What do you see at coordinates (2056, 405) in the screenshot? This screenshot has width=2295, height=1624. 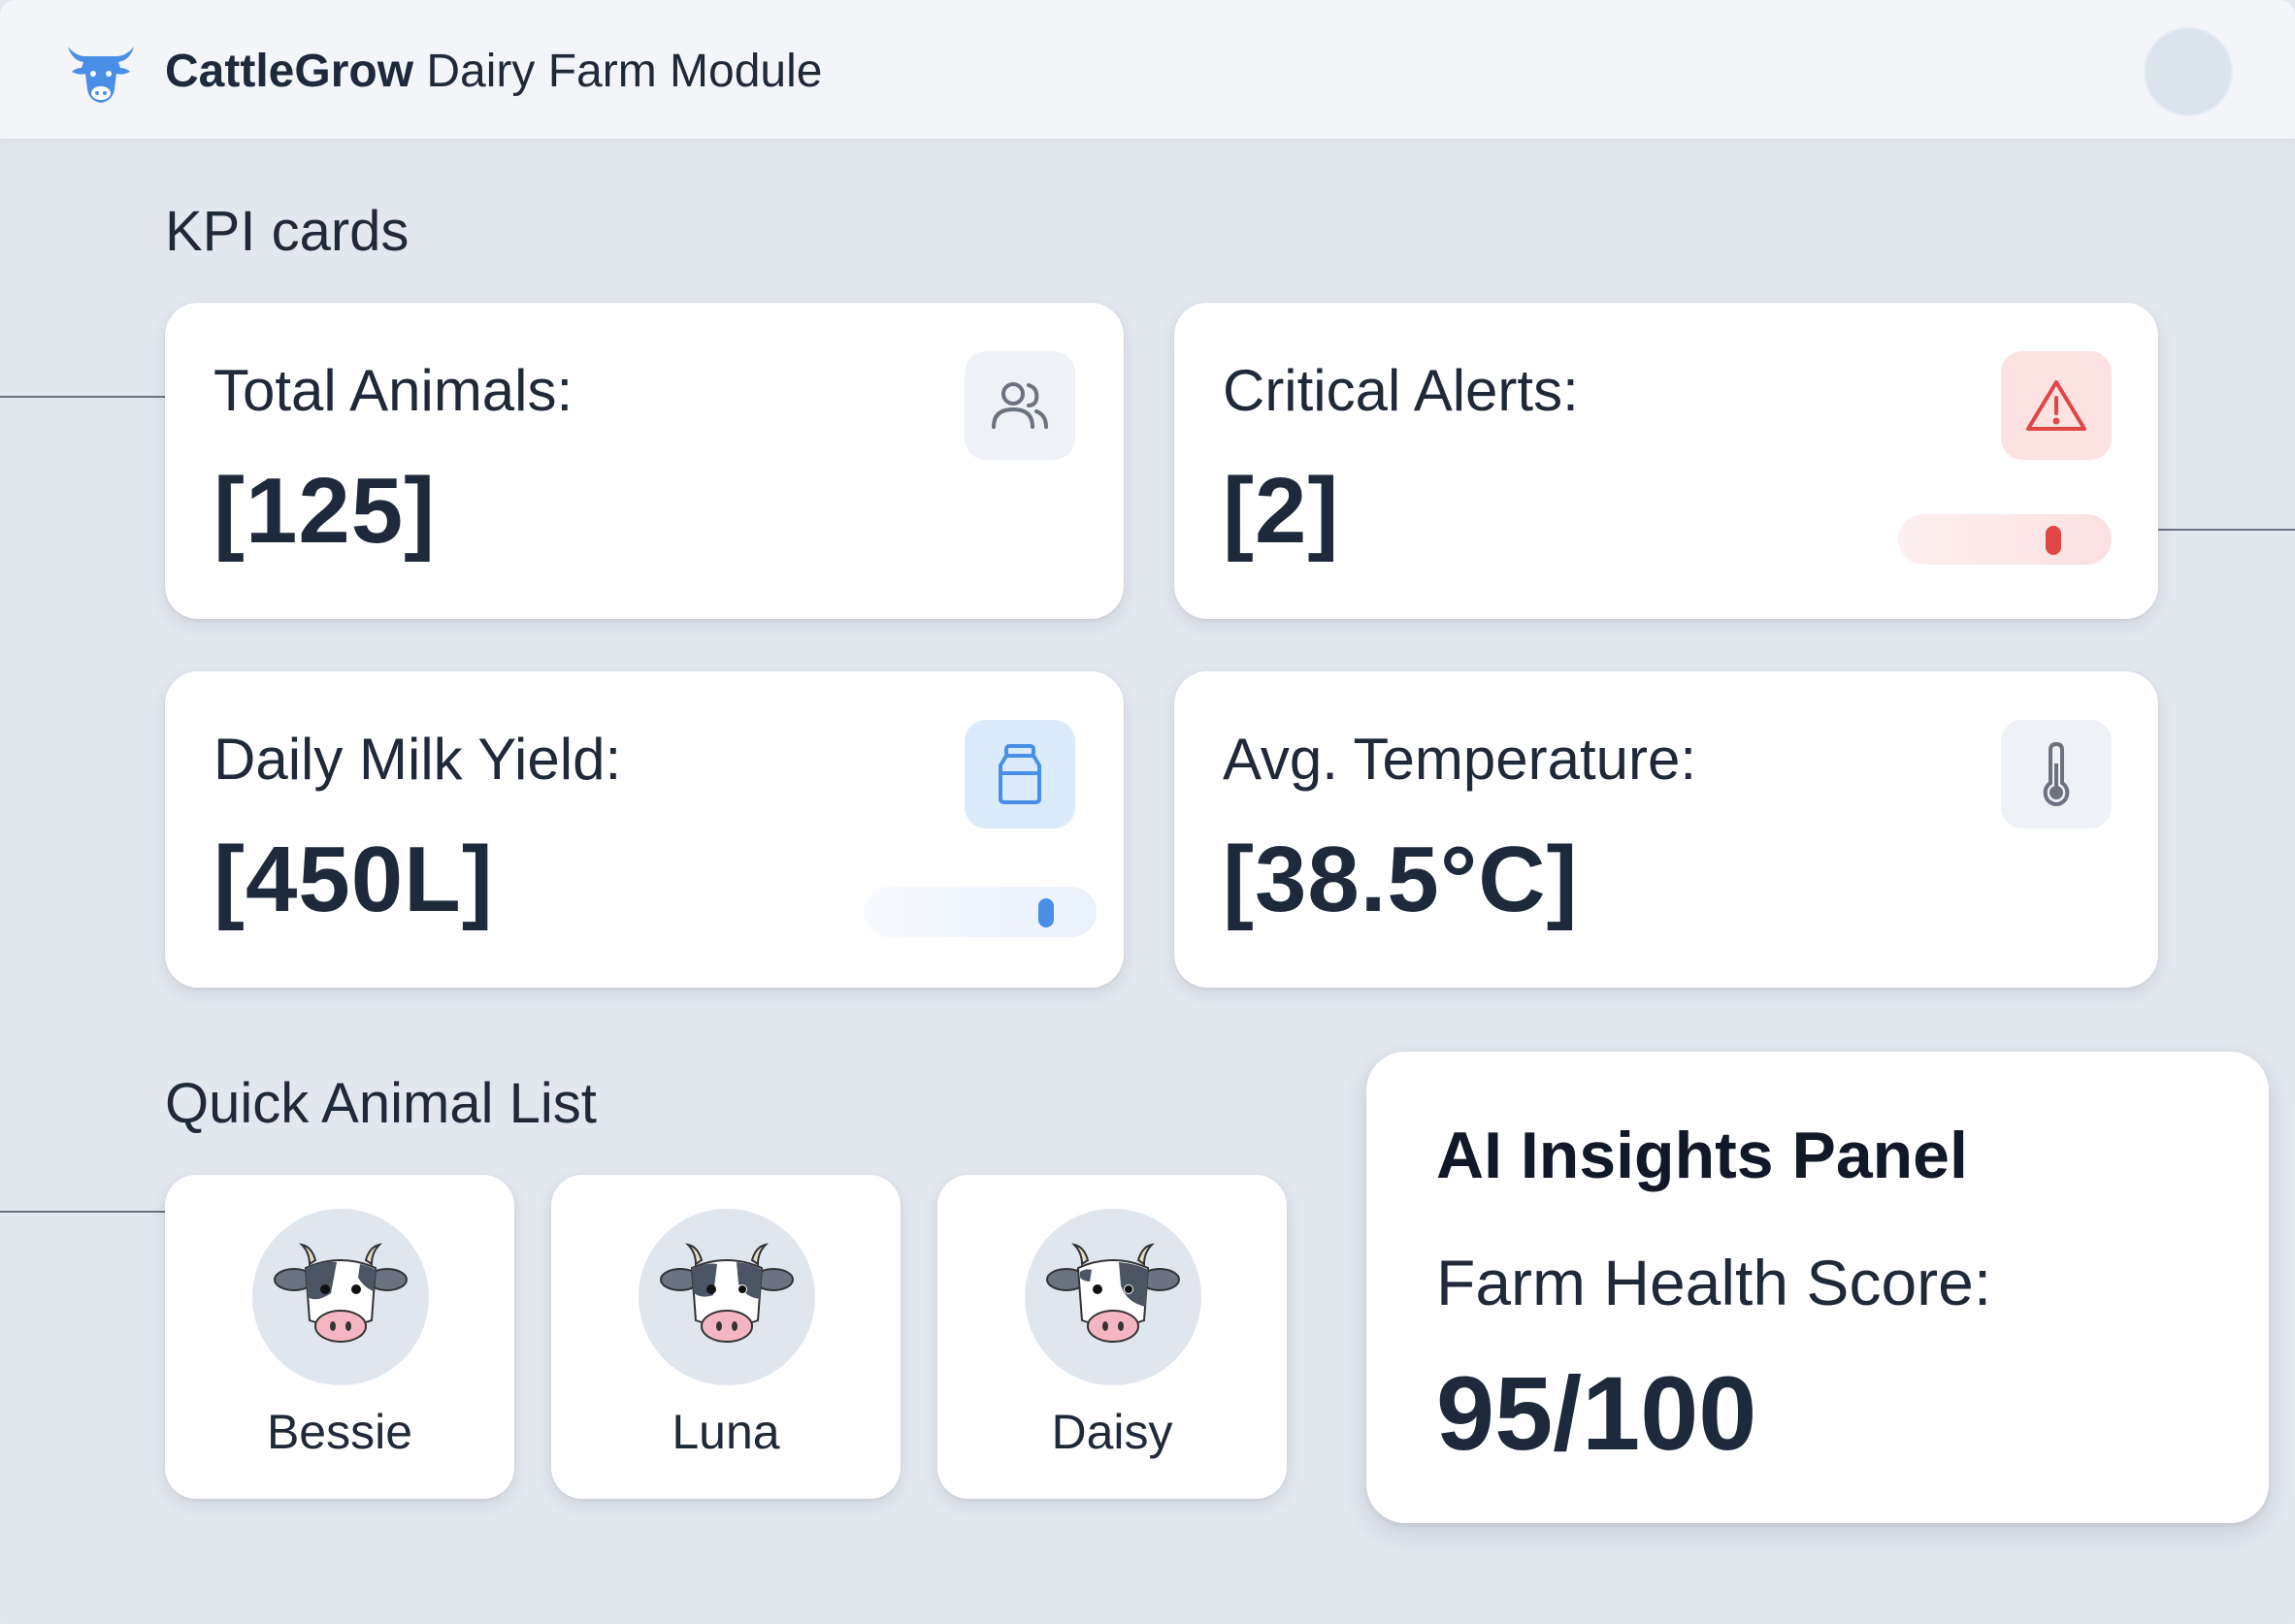 I see `warning-icon` at bounding box center [2056, 405].